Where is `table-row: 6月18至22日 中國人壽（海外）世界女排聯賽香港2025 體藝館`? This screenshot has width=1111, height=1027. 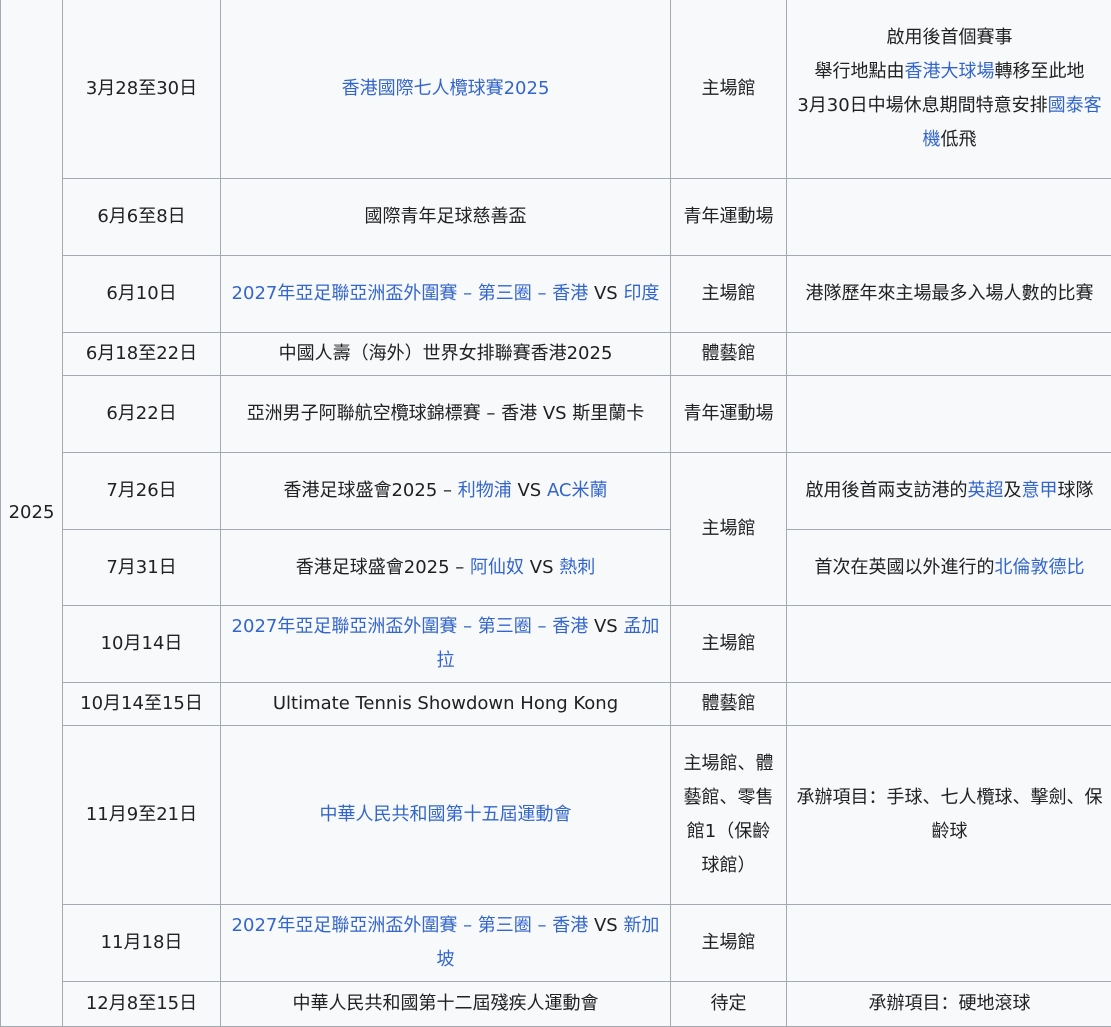 table-row: 6月18至22日 中國人壽（海外）世界女排聯賽香港2025 體藝館 is located at coordinates (556, 354).